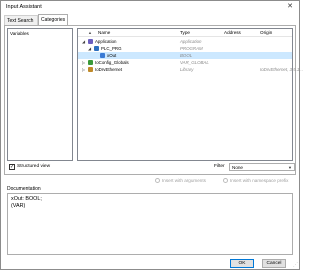 This screenshot has height=270, width=320. What do you see at coordinates (232, 32) in the screenshot?
I see `column-address: Address` at bounding box center [232, 32].